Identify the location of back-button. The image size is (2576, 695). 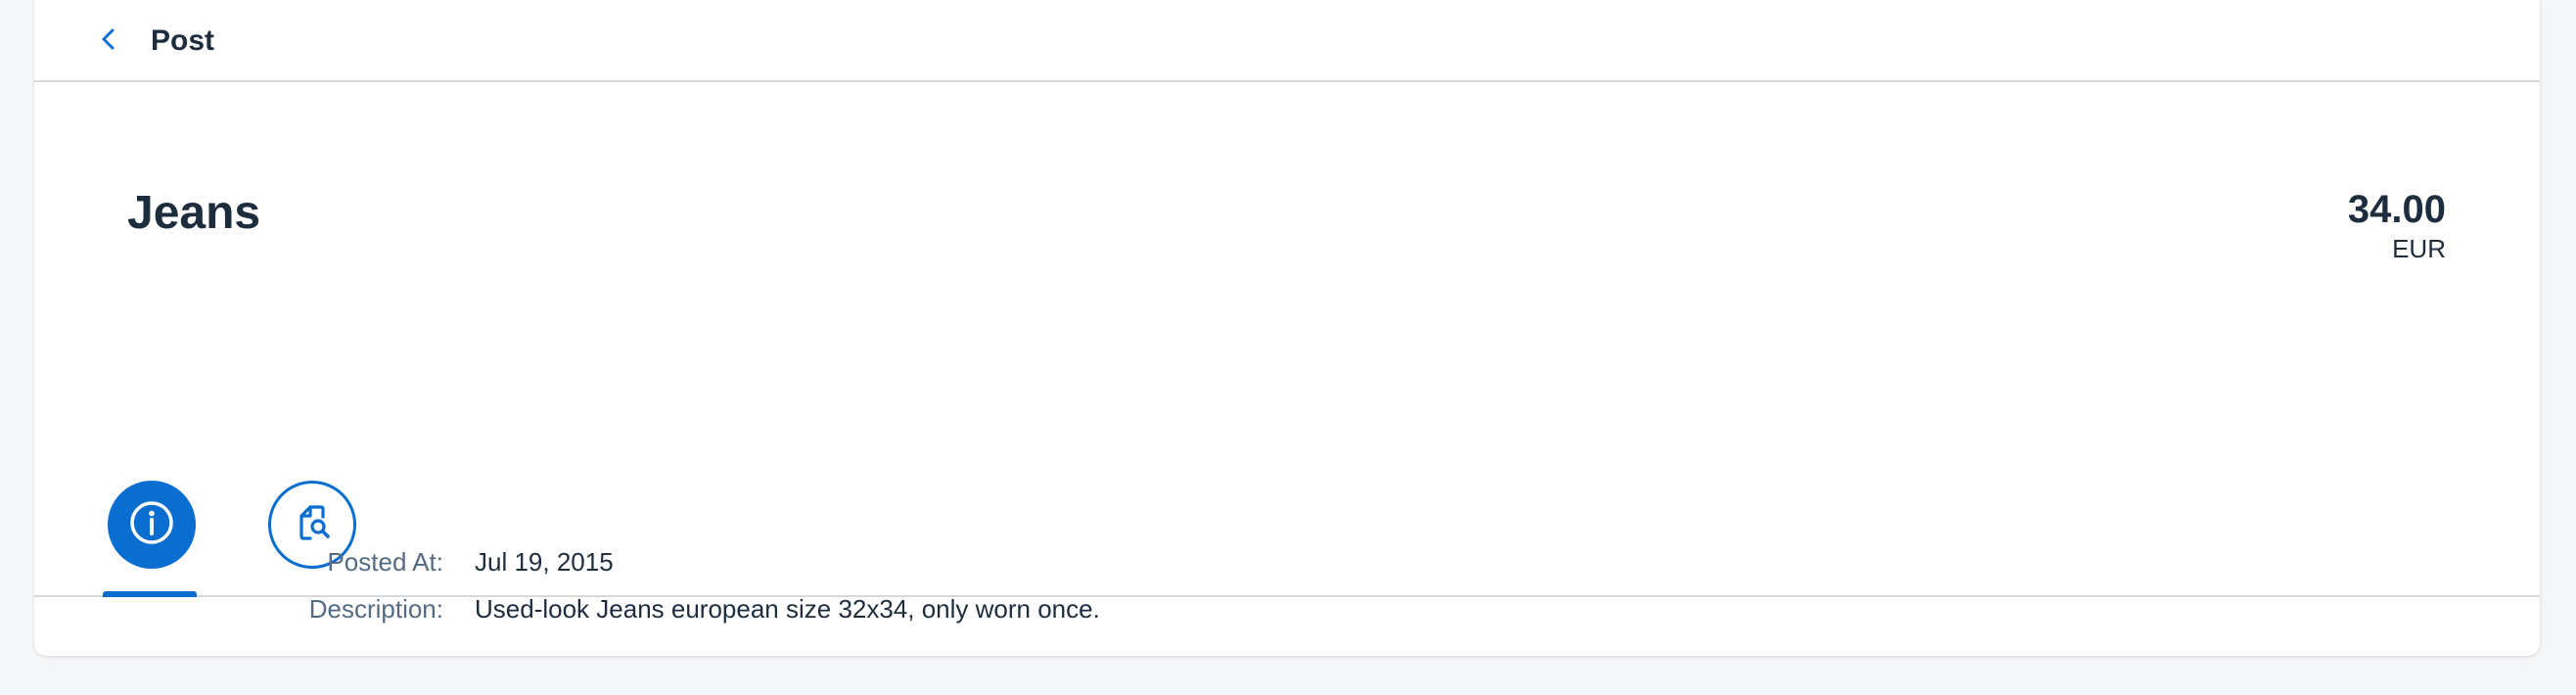
(108, 41).